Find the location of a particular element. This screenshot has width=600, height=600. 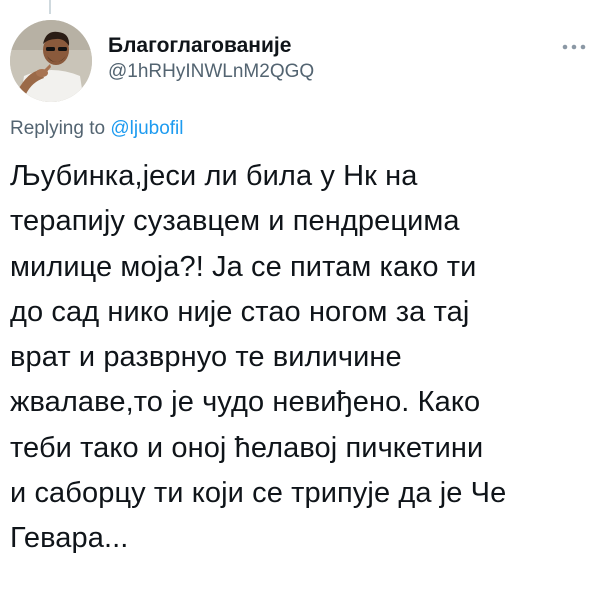

tweet-text-line: врат и разврнуо те виличине is located at coordinates (206, 357).